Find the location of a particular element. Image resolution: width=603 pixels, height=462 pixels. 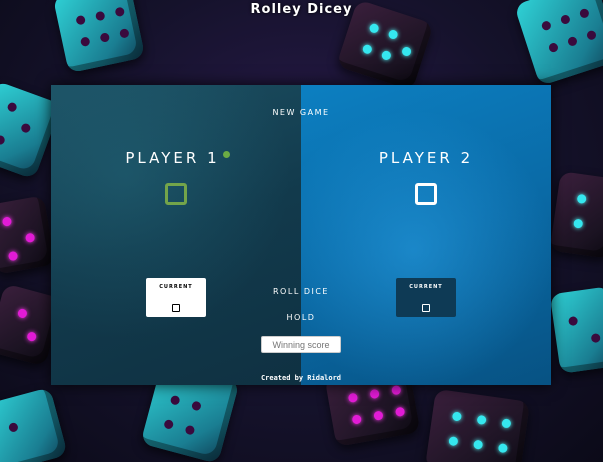

player-1-current-box: CURRENT 0 is located at coordinates (176, 297).